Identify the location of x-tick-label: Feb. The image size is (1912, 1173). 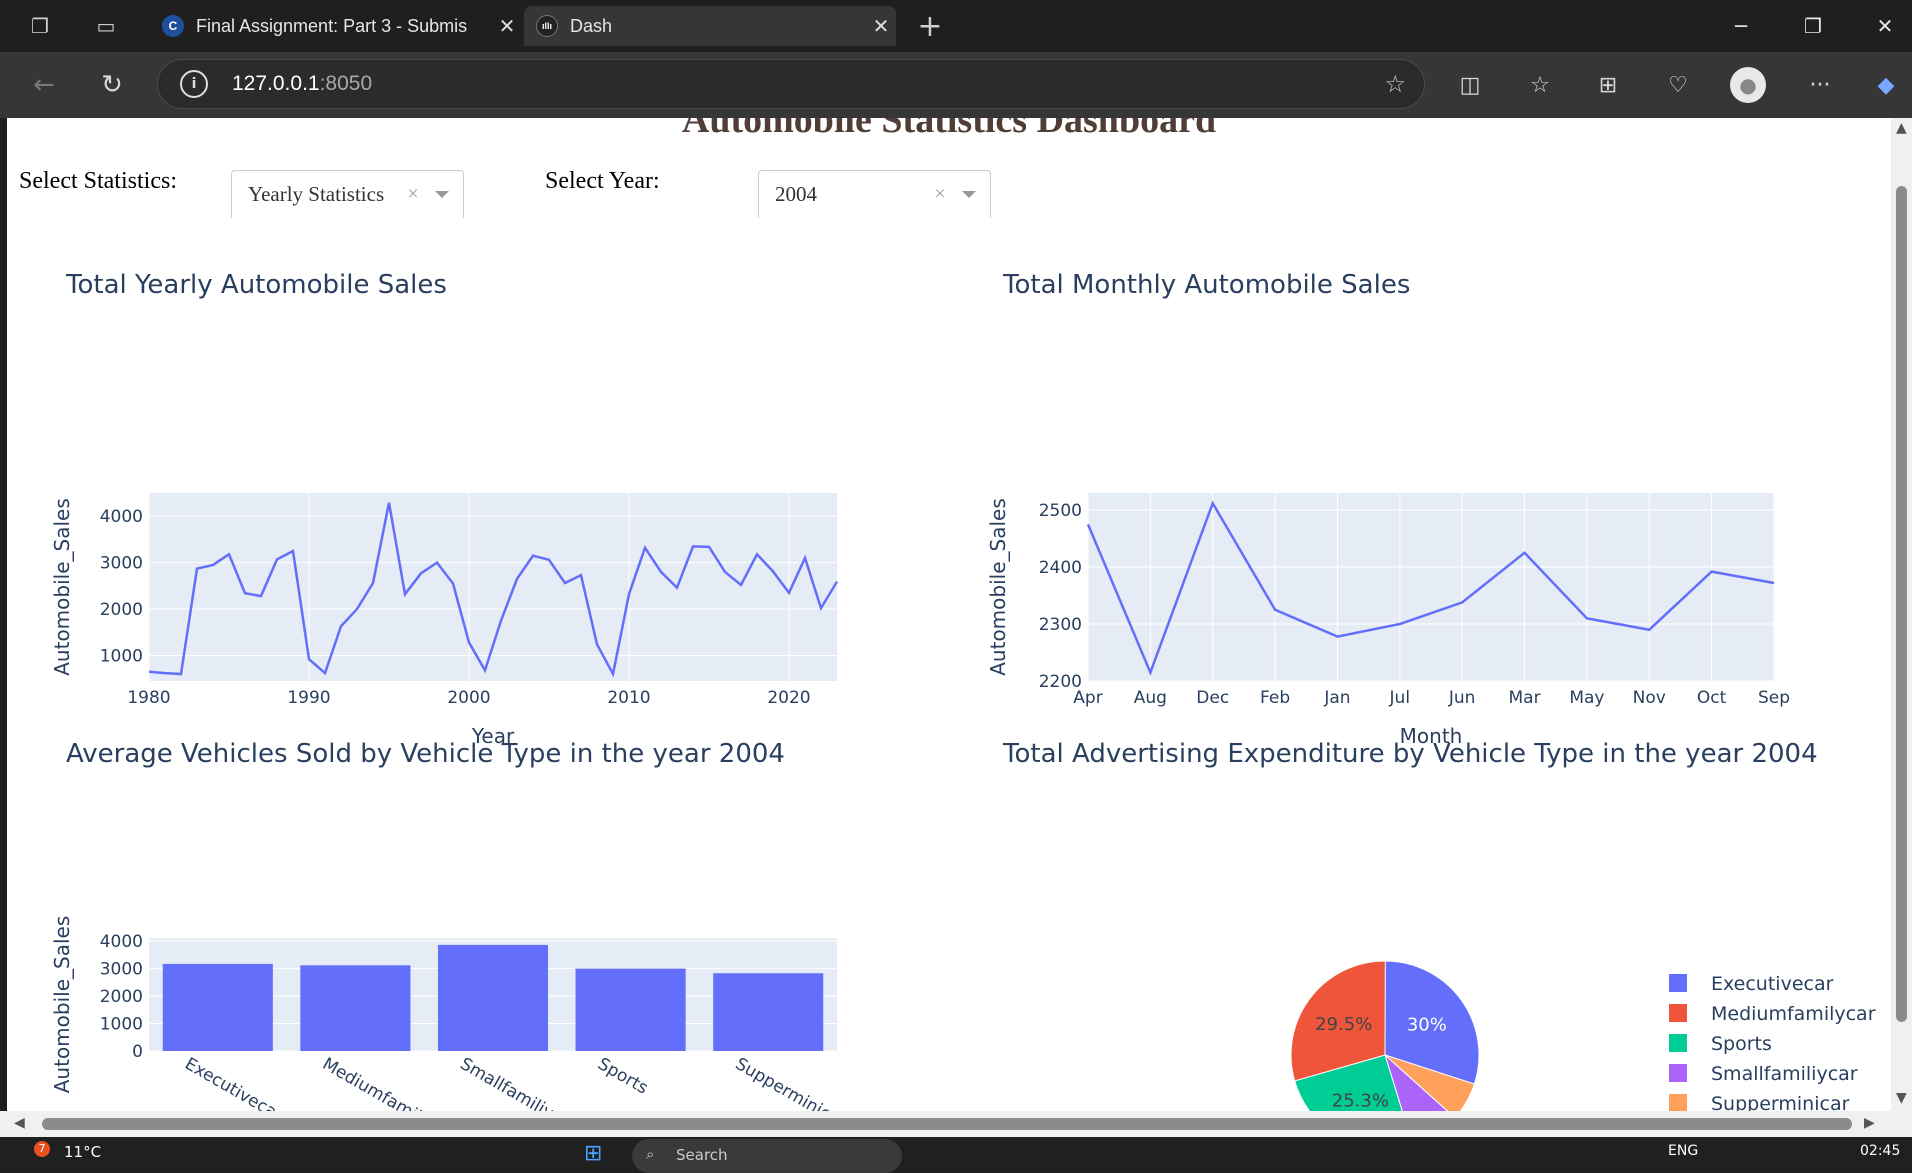
(1275, 698).